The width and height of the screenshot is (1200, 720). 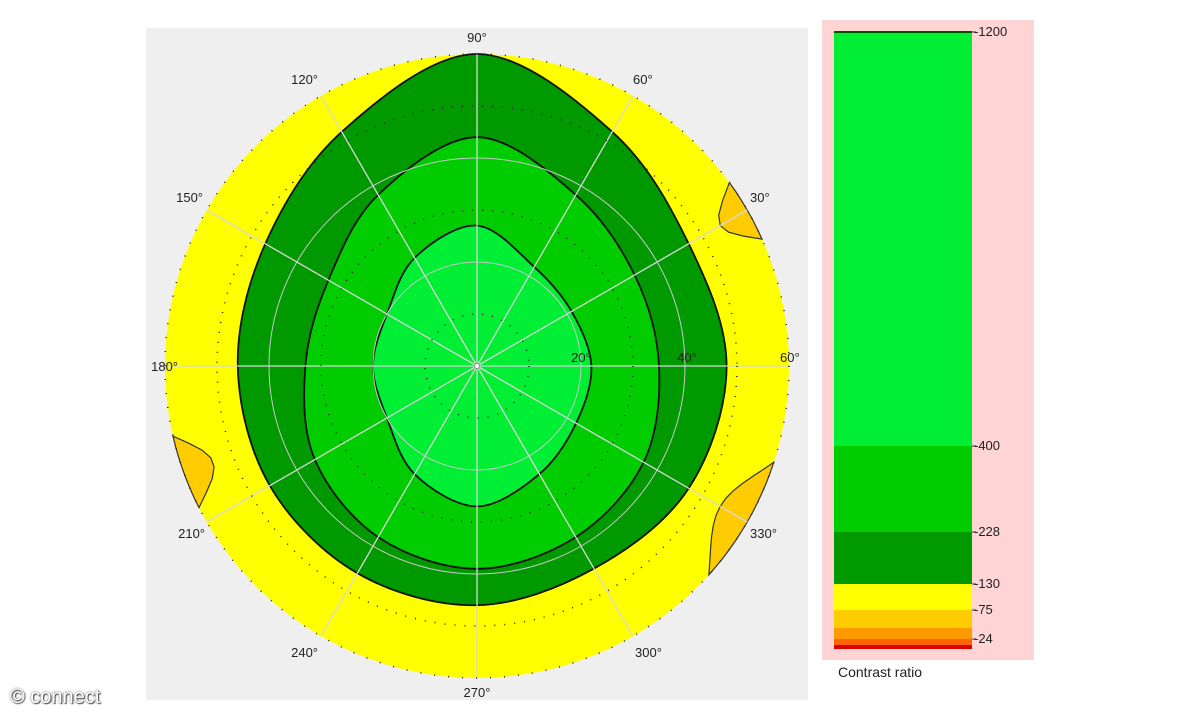 What do you see at coordinates (987, 445) in the screenshot?
I see `colorbar-tick-label: -400` at bounding box center [987, 445].